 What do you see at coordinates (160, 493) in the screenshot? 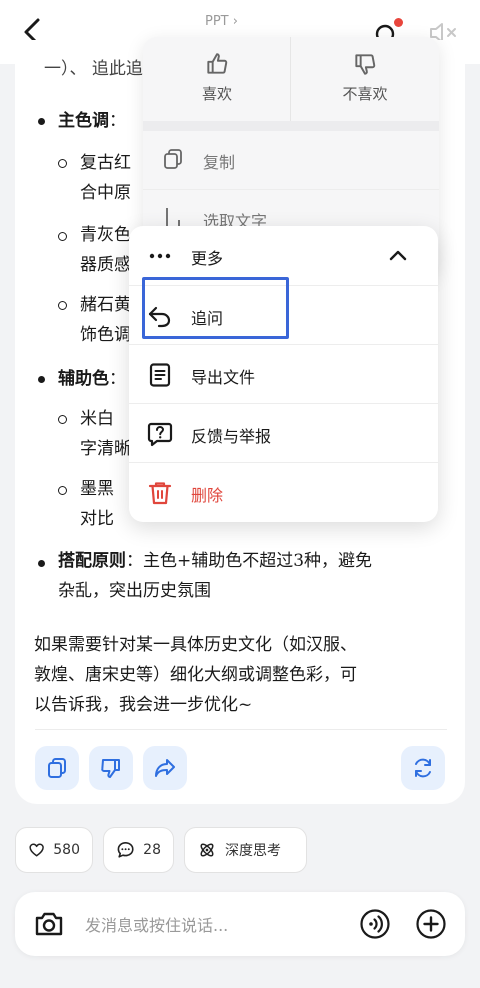
I see `trash-icon` at bounding box center [160, 493].